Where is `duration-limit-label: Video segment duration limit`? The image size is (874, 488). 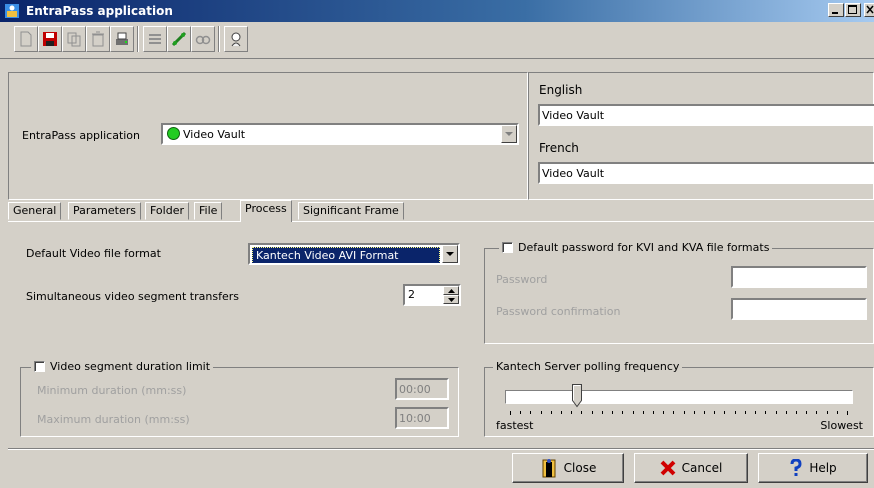 duration-limit-label: Video segment duration limit is located at coordinates (130, 366).